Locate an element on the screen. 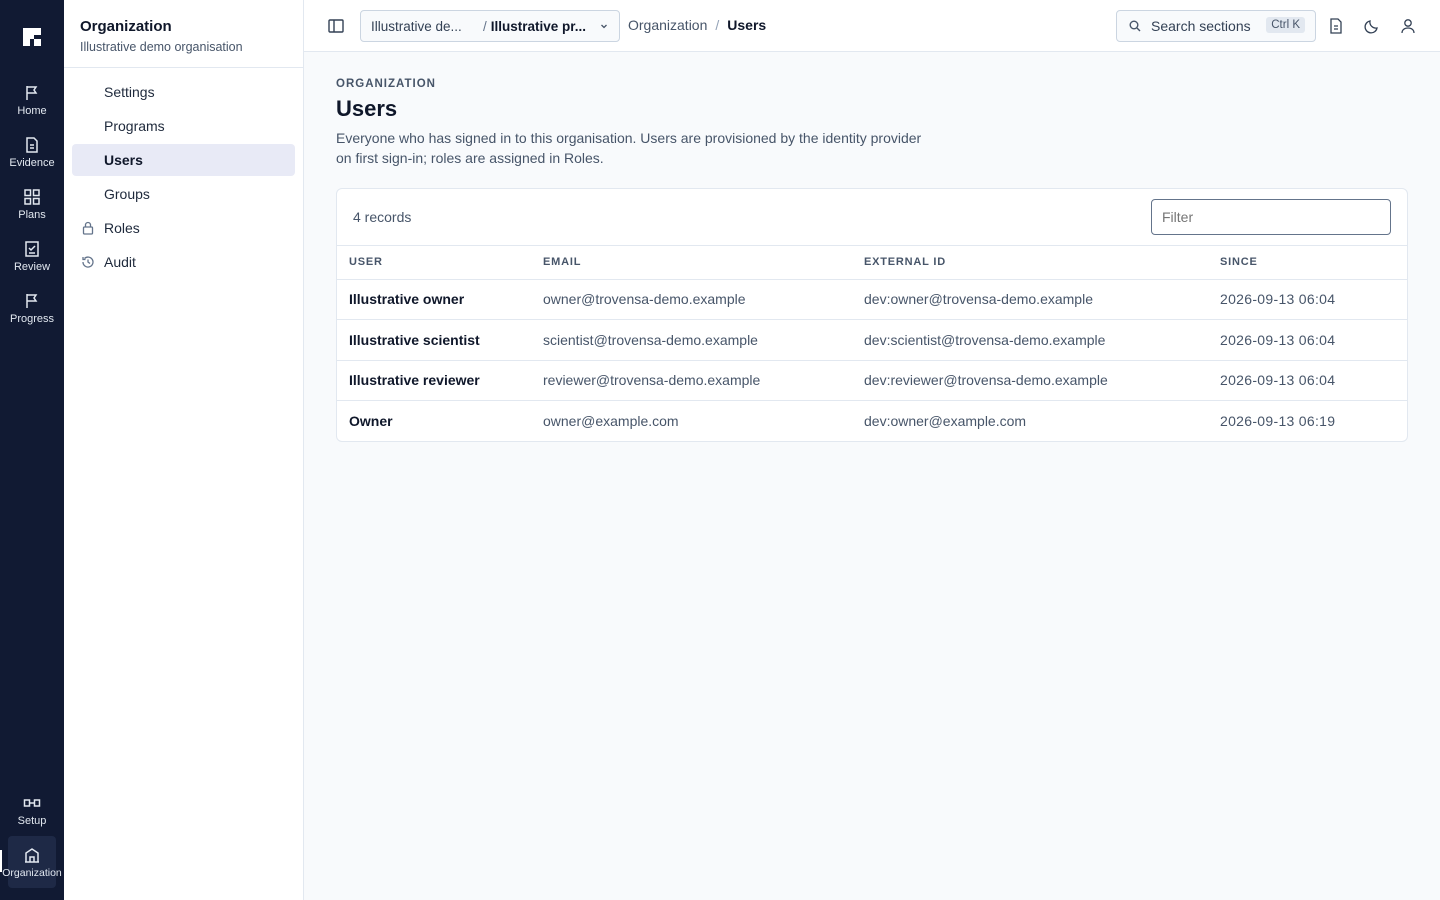  rail-item-progress: Progress is located at coordinates (32, 308).